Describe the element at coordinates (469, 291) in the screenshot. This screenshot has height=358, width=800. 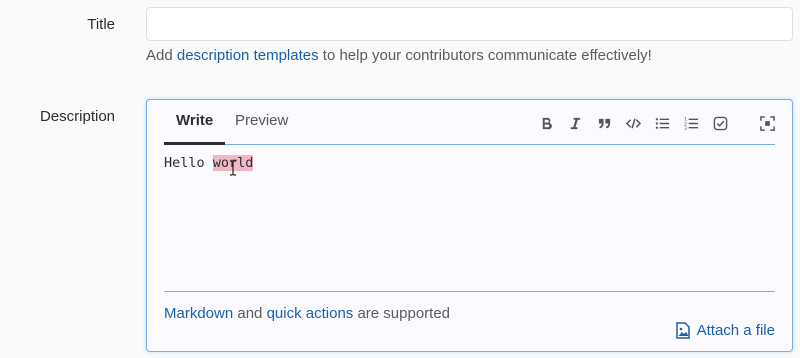
I see `editor-divider` at that location.